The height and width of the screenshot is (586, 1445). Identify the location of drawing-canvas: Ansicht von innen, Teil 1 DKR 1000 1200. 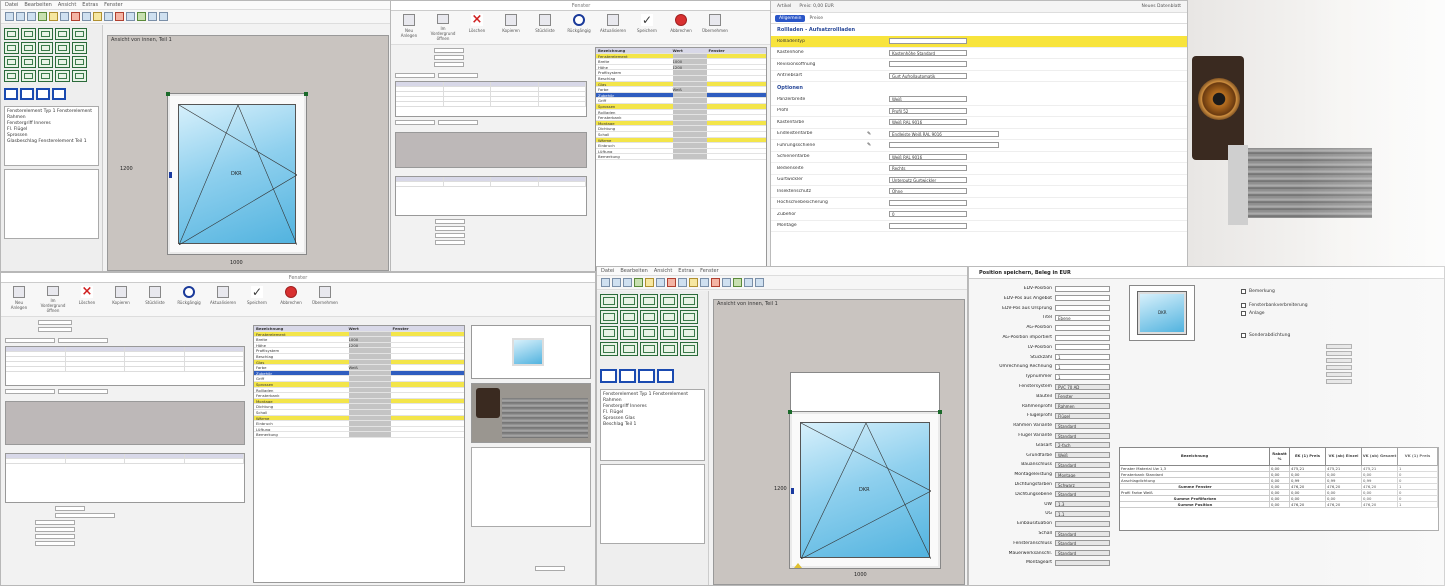
(248, 153).